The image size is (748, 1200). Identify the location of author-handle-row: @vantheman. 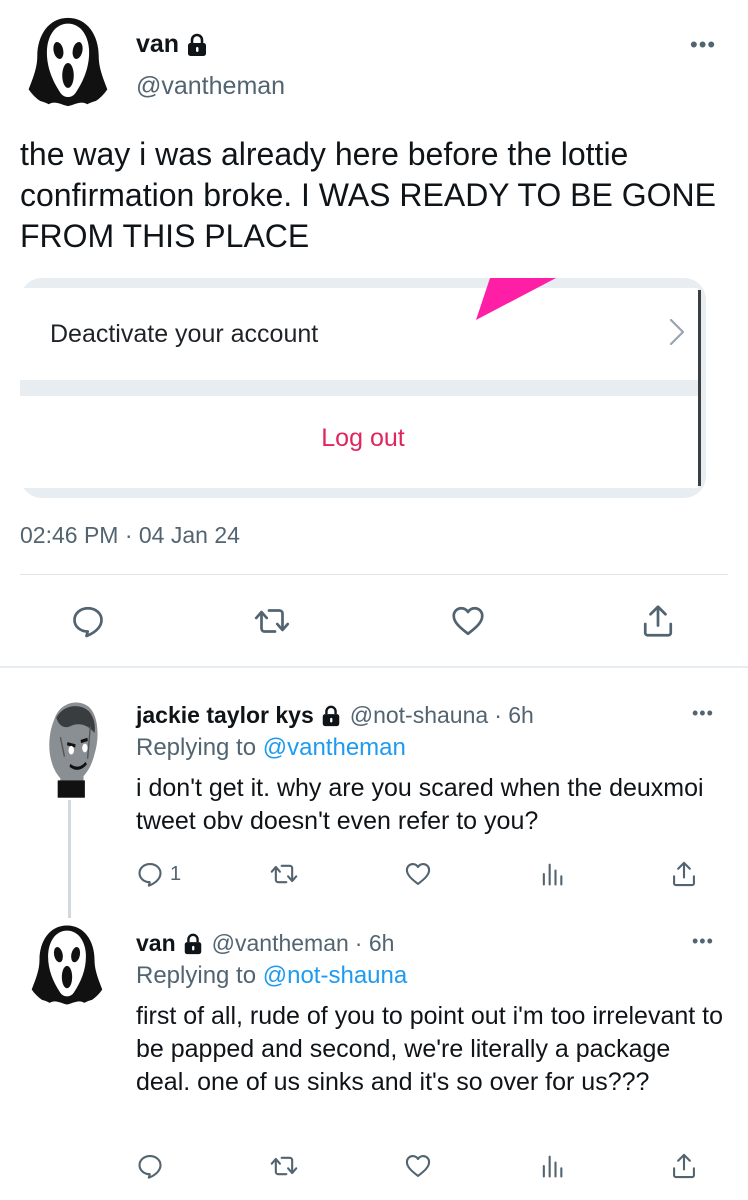
(210, 86).